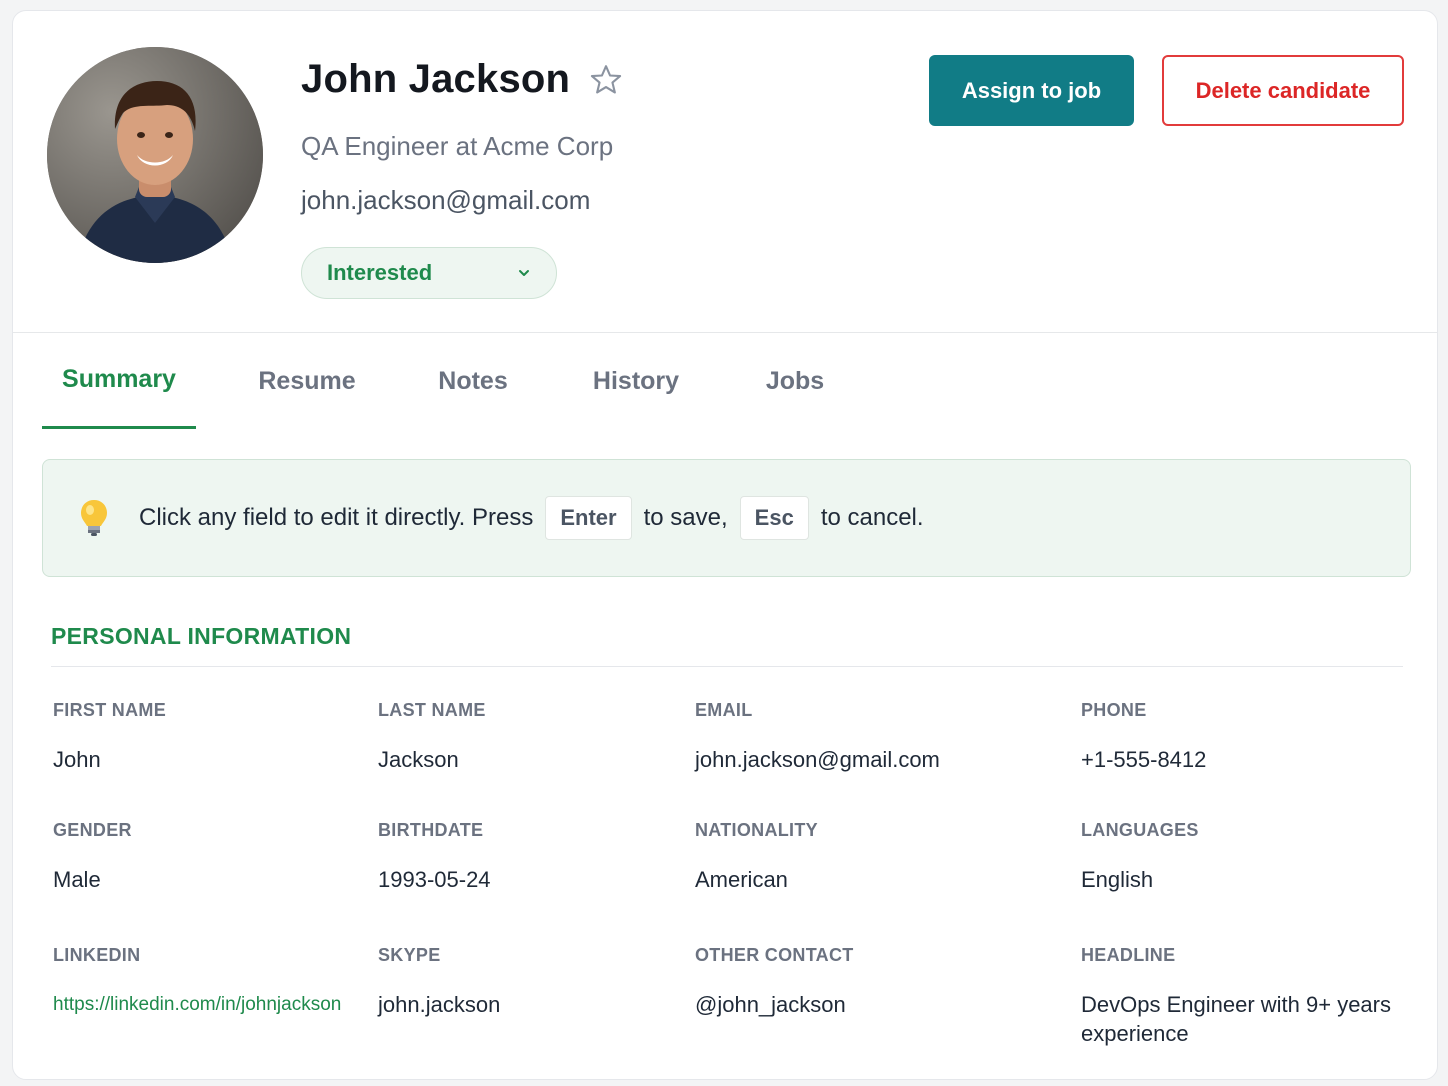 The height and width of the screenshot is (1086, 1448). Describe the element at coordinates (724, 710) in the screenshot. I see `field-label: EMAIL` at that location.